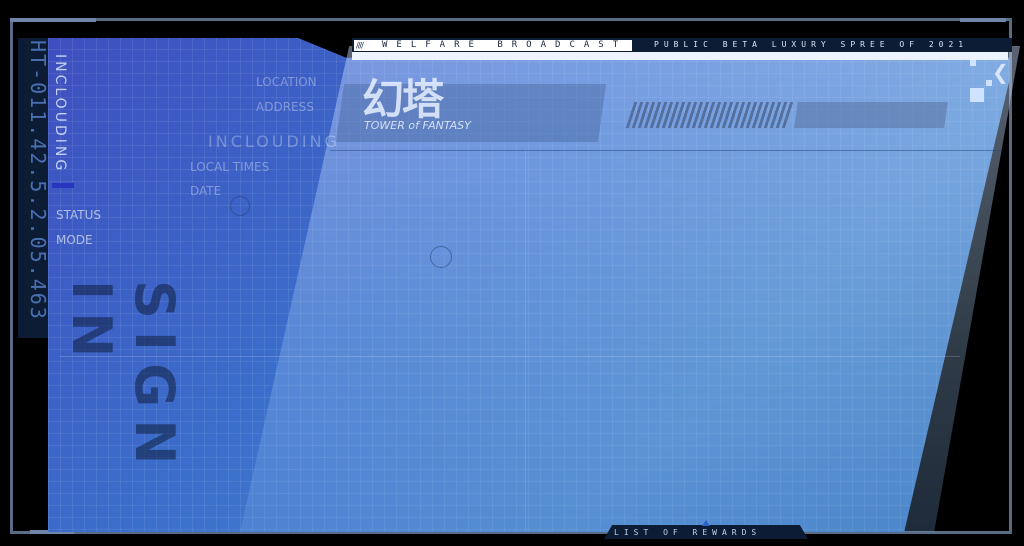  I want to click on corner-accent-top-left, so click(53, 20).